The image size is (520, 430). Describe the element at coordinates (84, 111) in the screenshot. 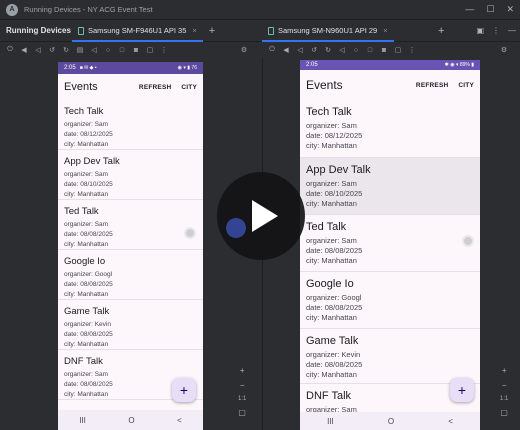

I see `event-name: Tech Talk` at that location.